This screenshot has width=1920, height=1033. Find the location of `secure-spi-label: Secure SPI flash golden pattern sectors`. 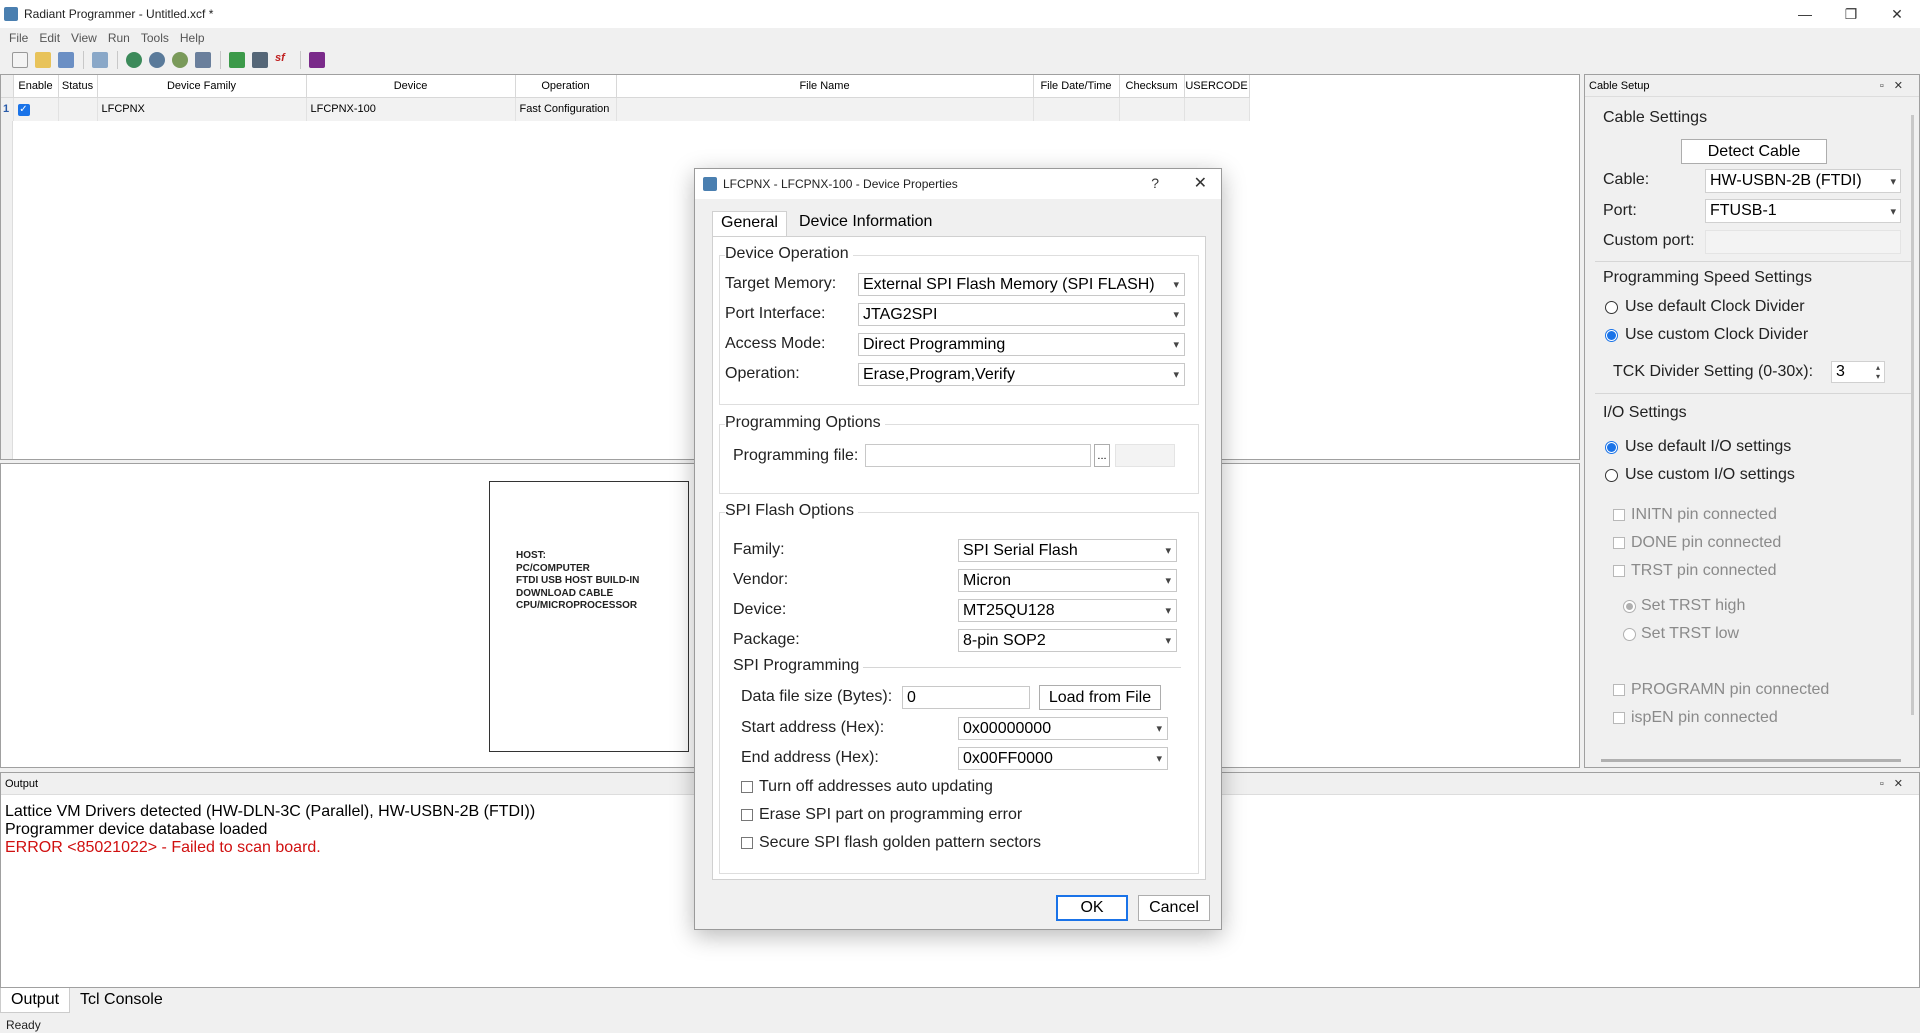

secure-spi-label: Secure SPI flash golden pattern sectors is located at coordinates (900, 843).